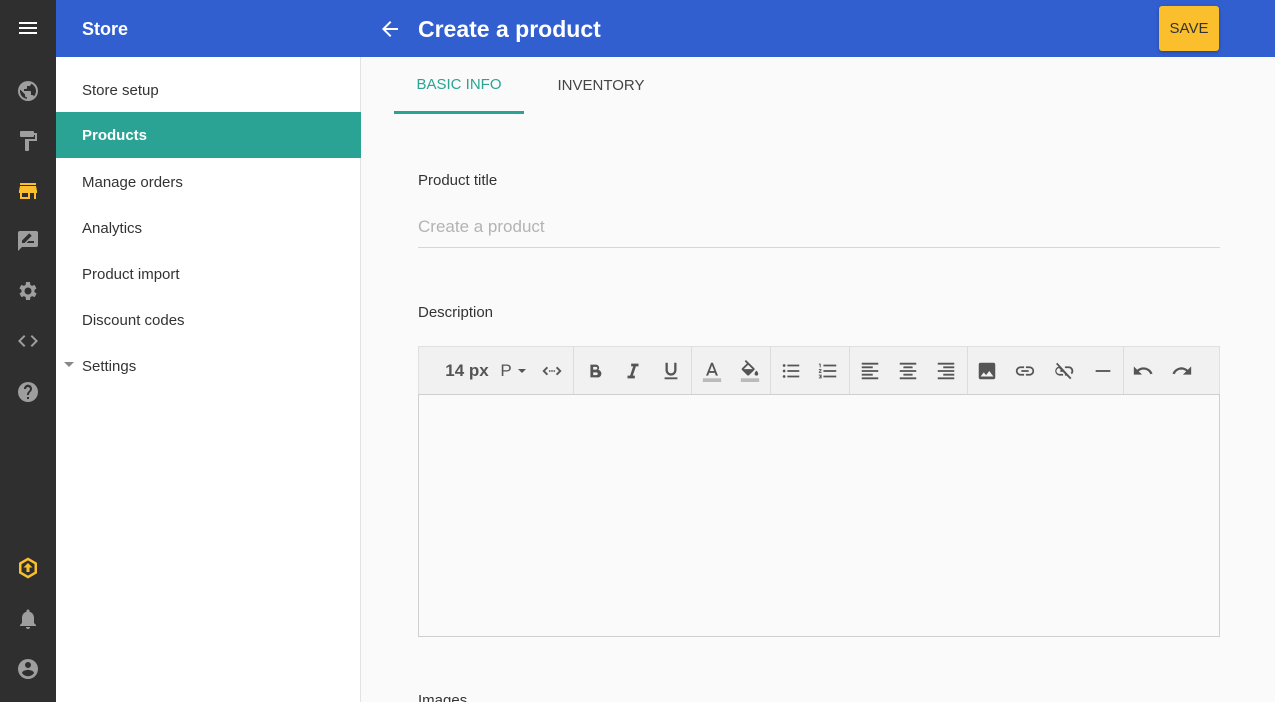  I want to click on sidebar-item-label: Analytics, so click(112, 228).